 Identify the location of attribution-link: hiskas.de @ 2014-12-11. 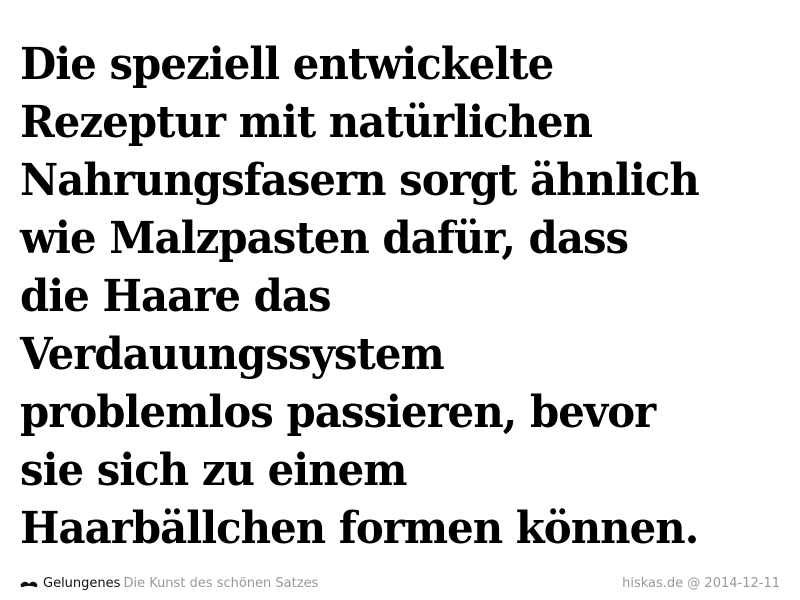
(701, 584).